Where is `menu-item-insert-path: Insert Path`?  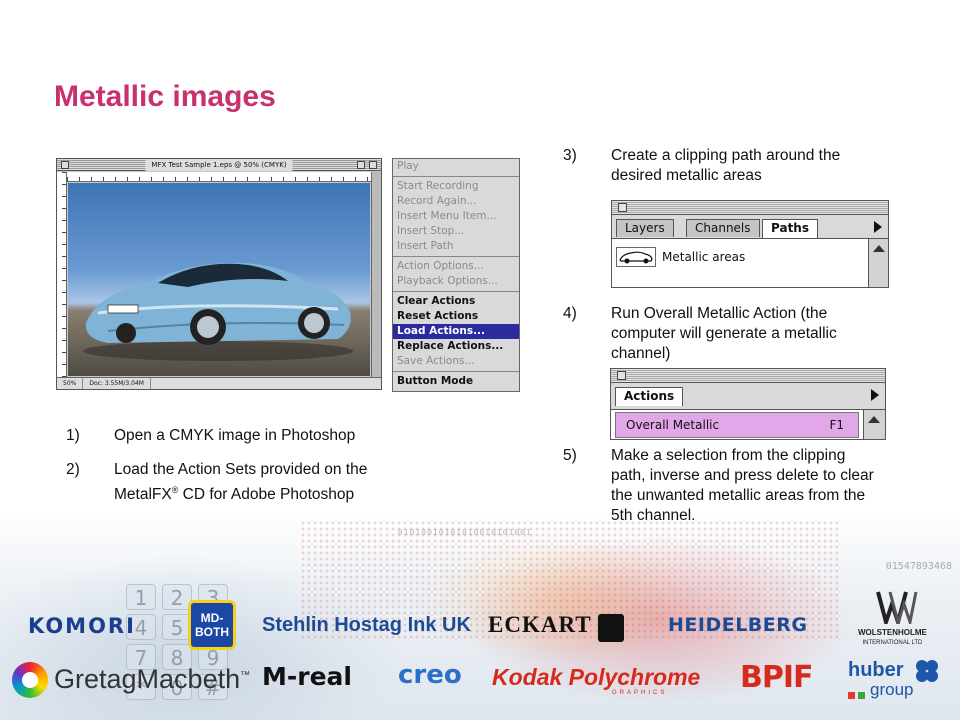 menu-item-insert-path: Insert Path is located at coordinates (425, 246).